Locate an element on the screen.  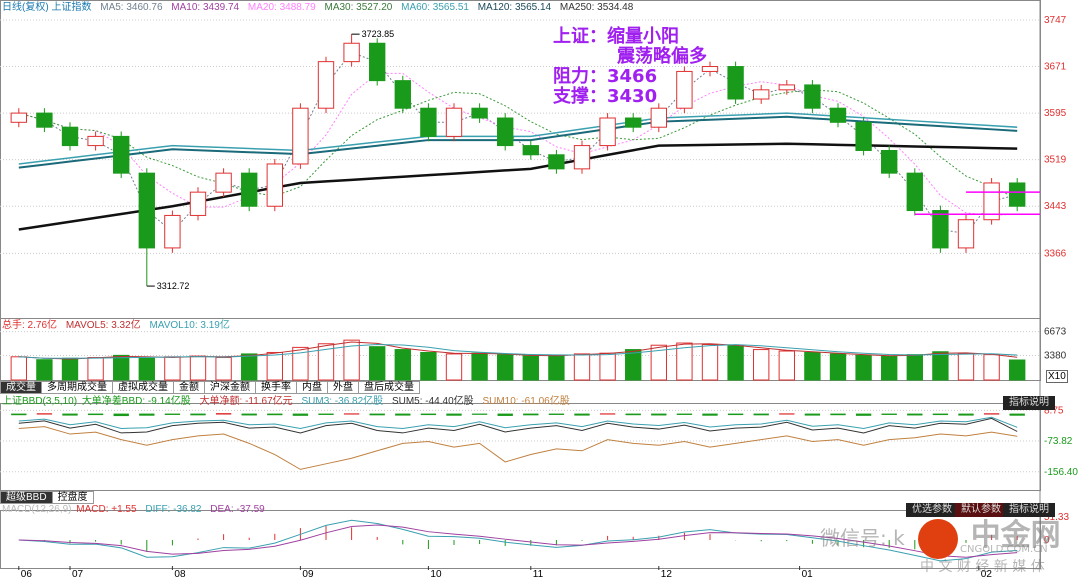
tab-1: 控盘度 is located at coordinates (73, 497).